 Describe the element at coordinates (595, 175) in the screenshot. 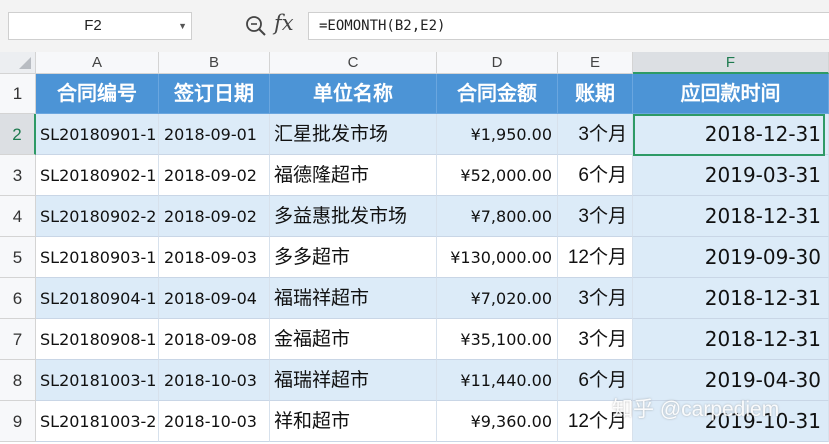

I see `table-cell: 6个月` at that location.